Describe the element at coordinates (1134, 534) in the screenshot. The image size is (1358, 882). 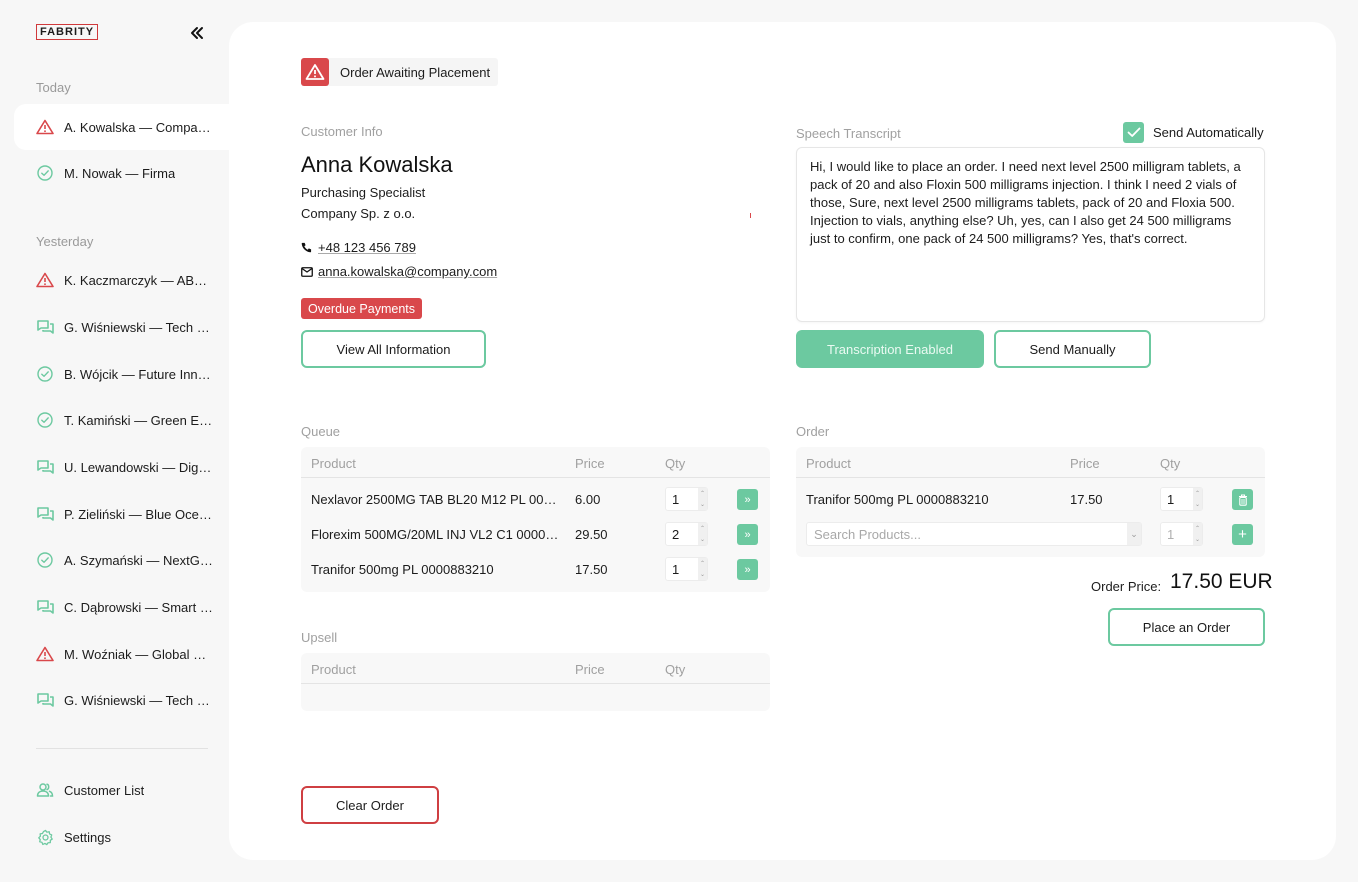
I see `chevron-down-icon: ⌄` at that location.